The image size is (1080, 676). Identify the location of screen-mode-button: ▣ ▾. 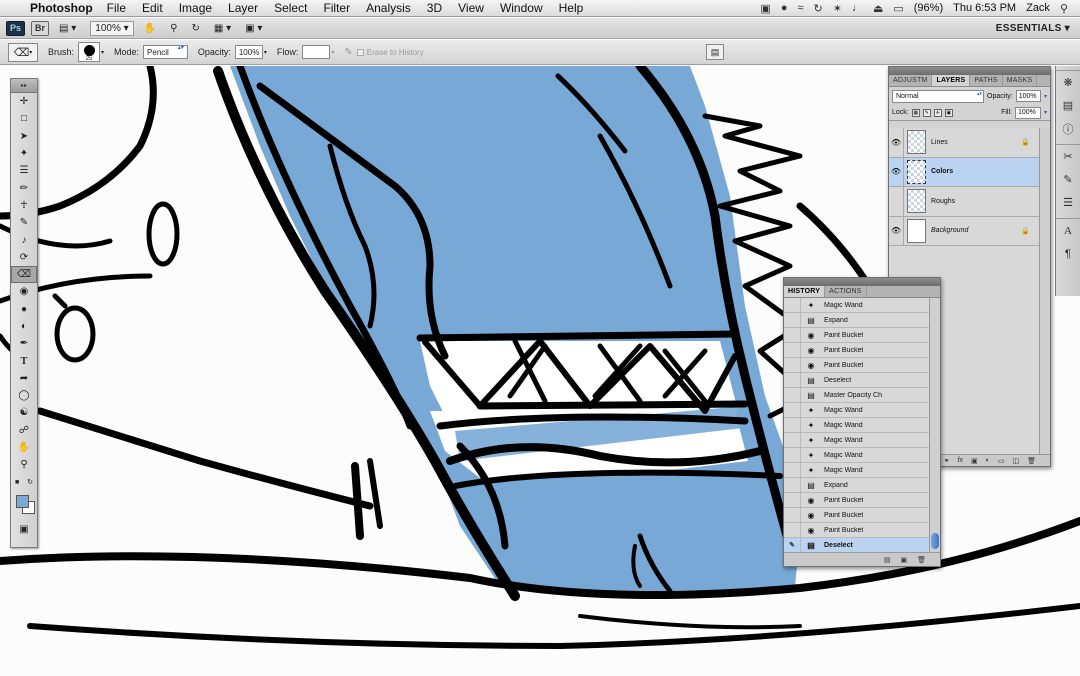
(253, 28).